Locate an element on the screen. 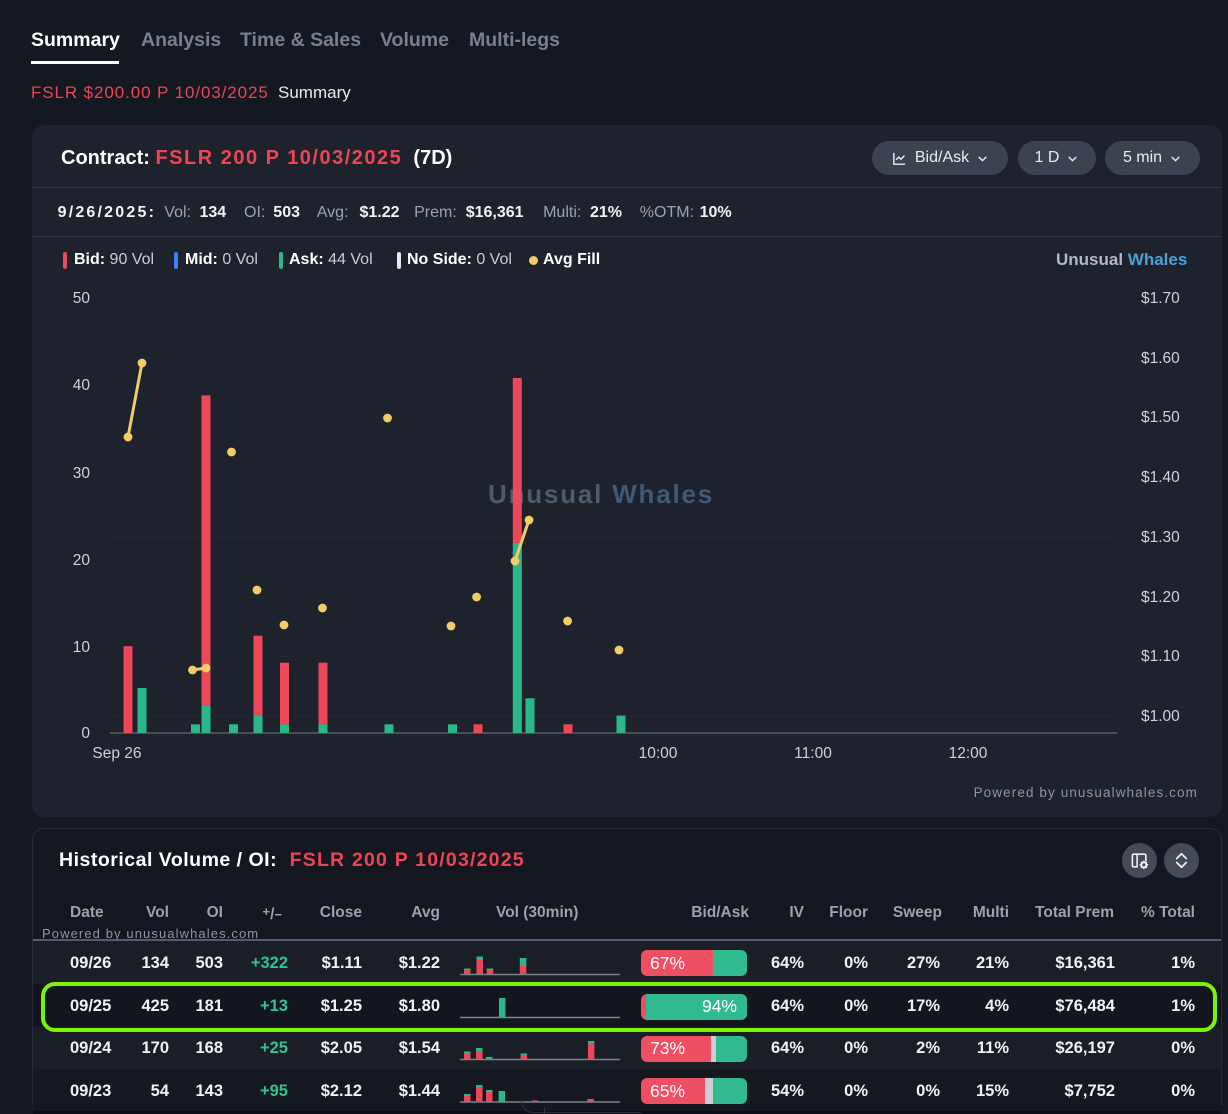 The width and height of the screenshot is (1228, 1114). svg-text: Sep 26 is located at coordinates (116, 753).